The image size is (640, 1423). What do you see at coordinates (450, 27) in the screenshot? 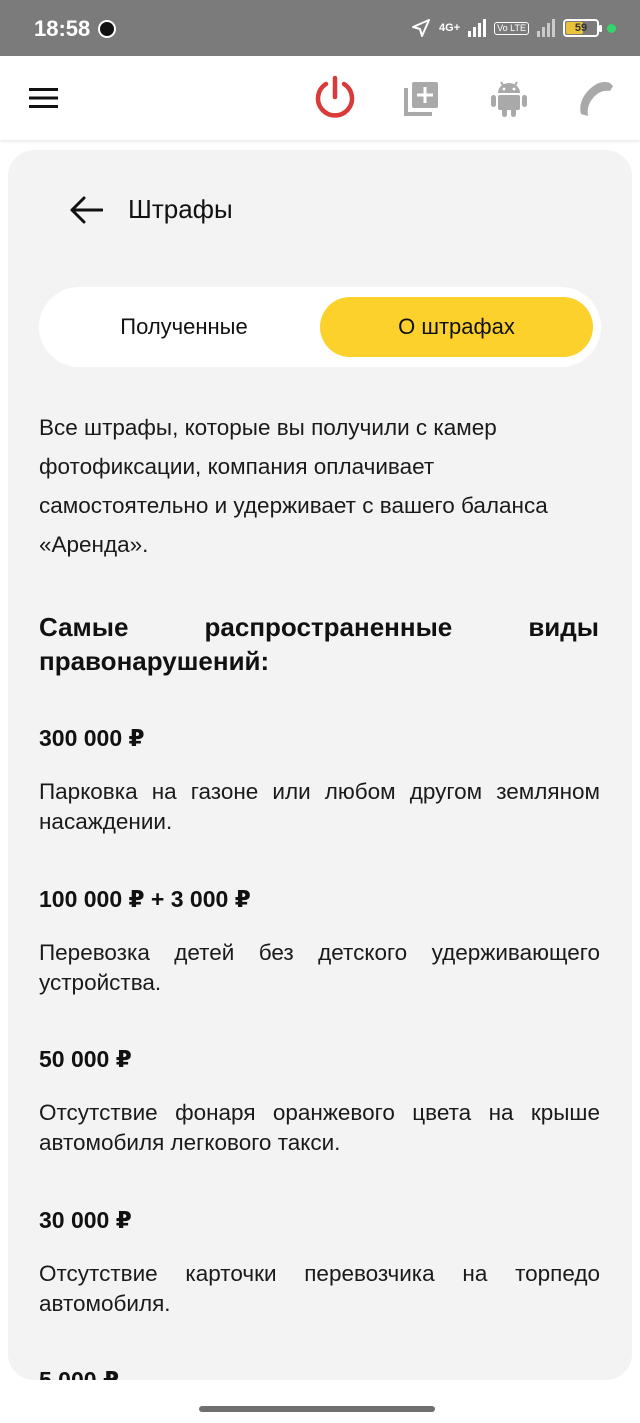
I see `network-type-label: 4G+` at bounding box center [450, 27].